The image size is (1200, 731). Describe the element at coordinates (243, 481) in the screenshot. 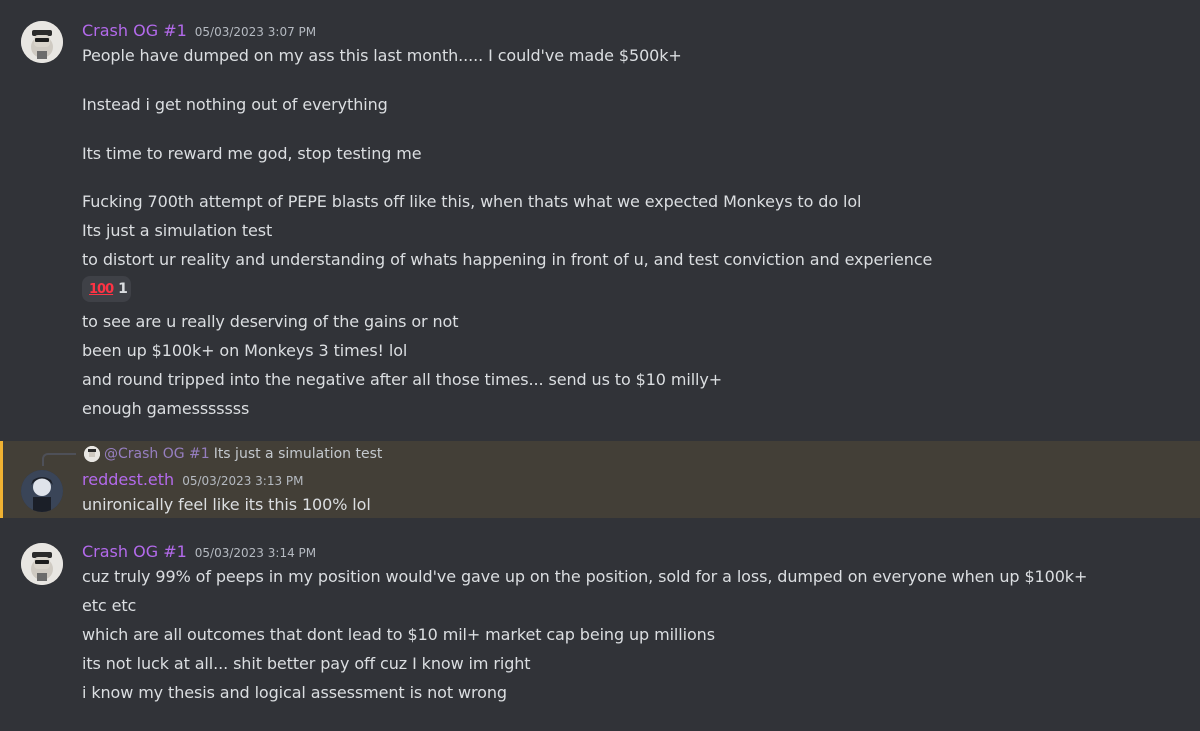

I see `timestamp: 05/03/2023 3:13 PM` at that location.